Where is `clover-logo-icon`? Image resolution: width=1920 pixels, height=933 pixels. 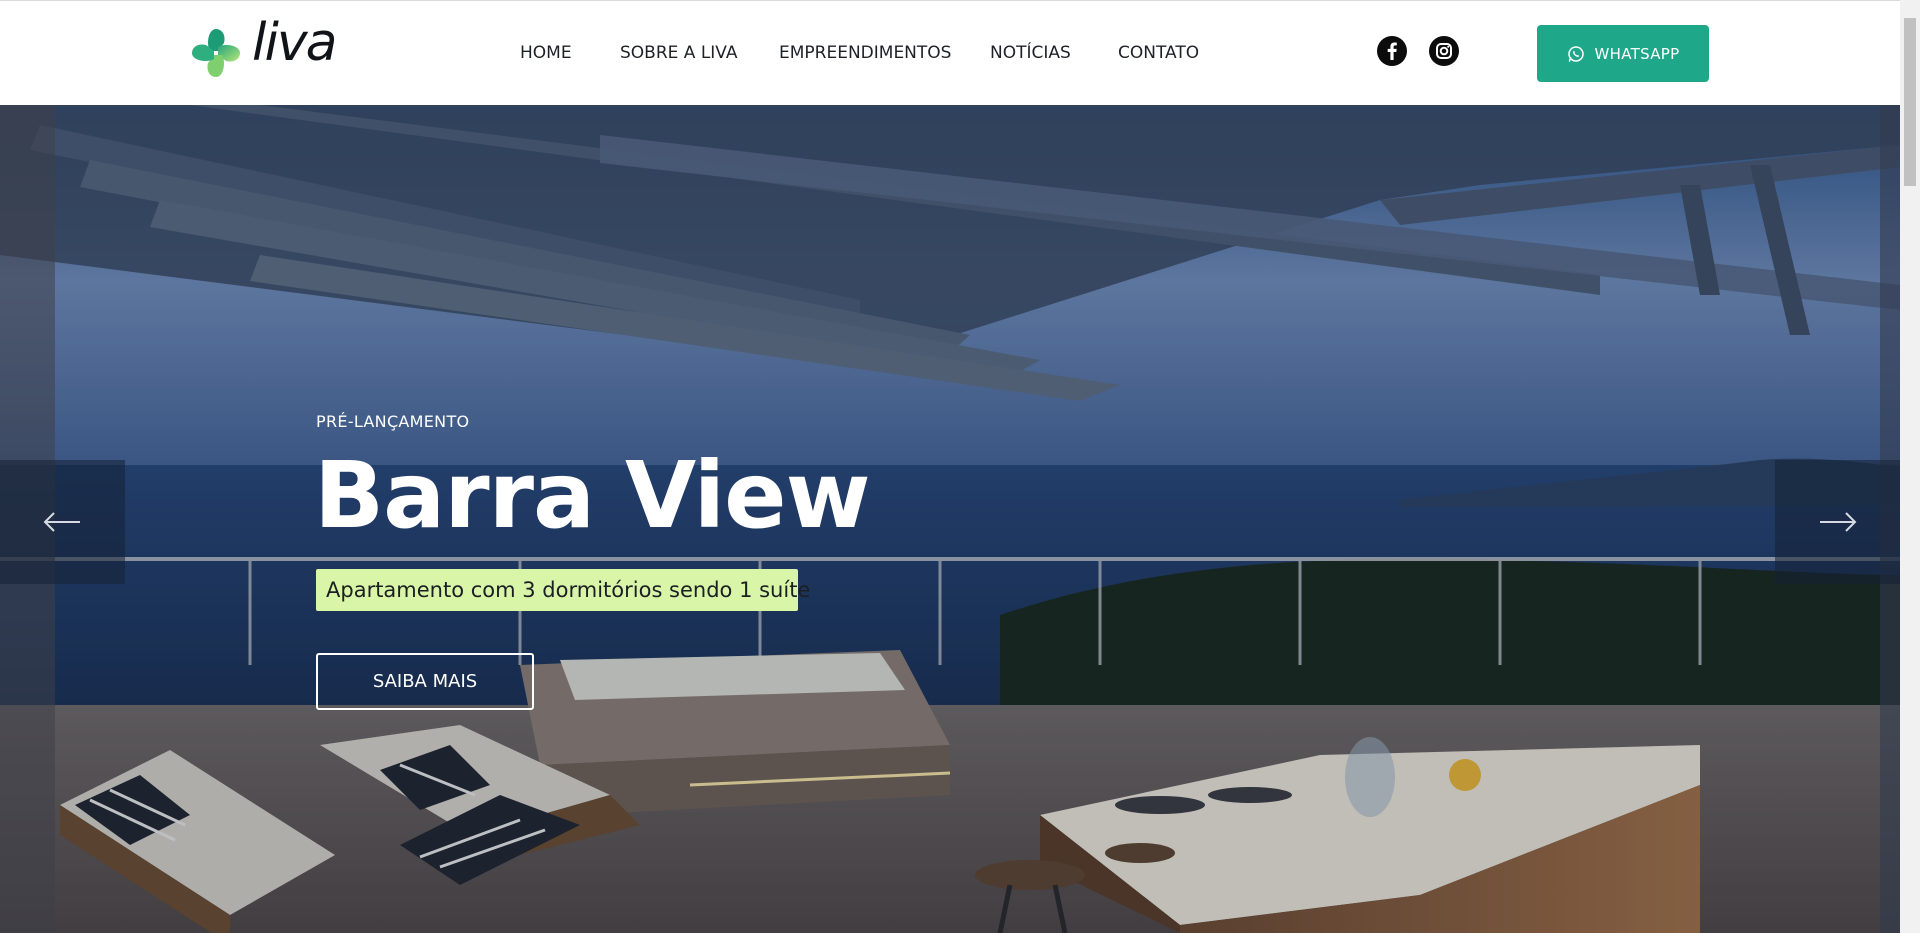
clover-logo-icon is located at coordinates (216, 53).